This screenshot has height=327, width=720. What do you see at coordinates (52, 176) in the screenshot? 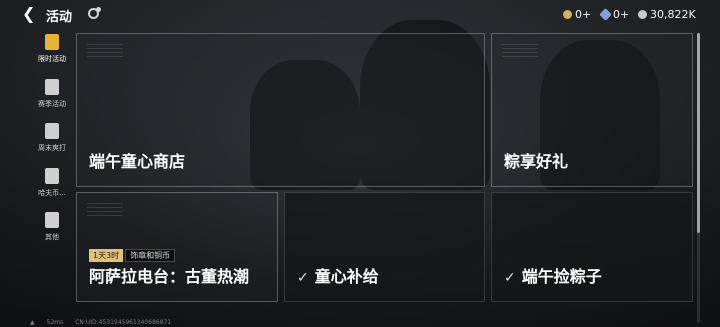
I see `character-icon` at bounding box center [52, 176].